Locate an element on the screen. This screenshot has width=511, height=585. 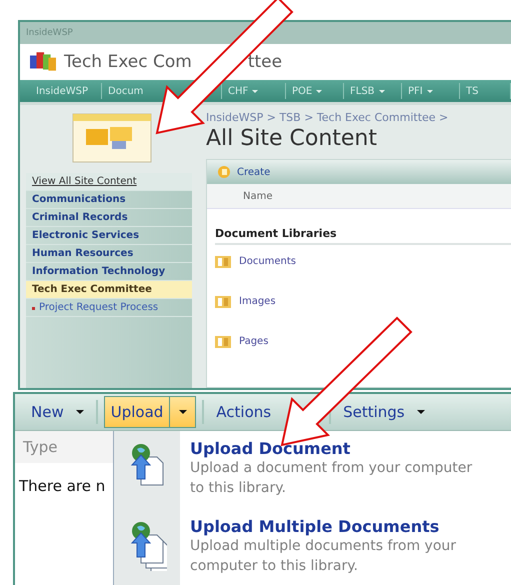
menu-item-title: Upload Document is located at coordinates (271, 448).